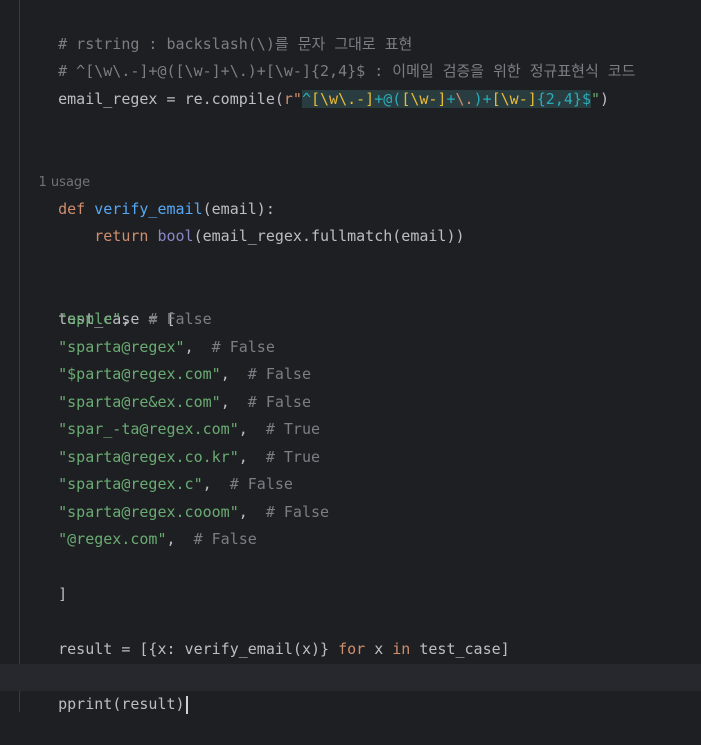 This screenshot has height=745, width=701. Describe the element at coordinates (121, 236) in the screenshot. I see `return-keyword: return` at that location.